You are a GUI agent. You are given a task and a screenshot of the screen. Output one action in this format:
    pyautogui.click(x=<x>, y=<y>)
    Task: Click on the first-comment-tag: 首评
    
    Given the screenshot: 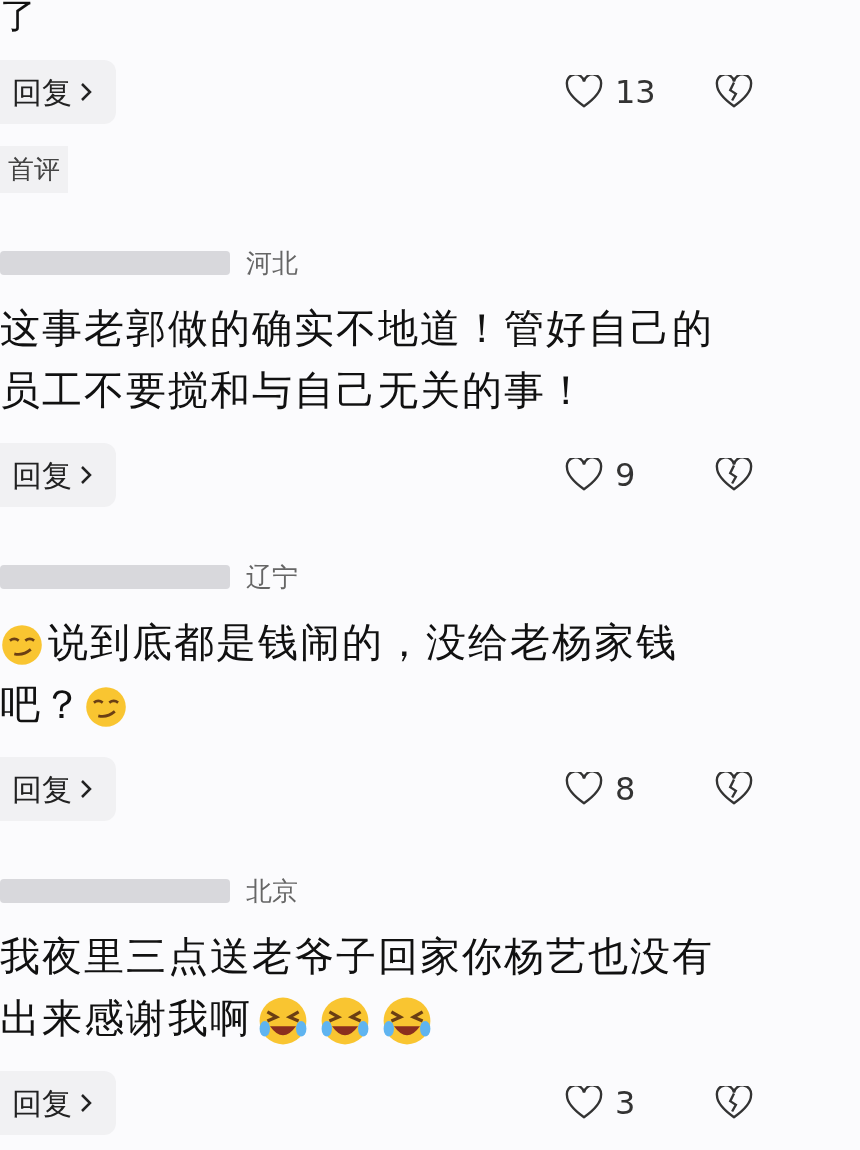 What is the action you would take?
    pyautogui.click(x=34, y=169)
    